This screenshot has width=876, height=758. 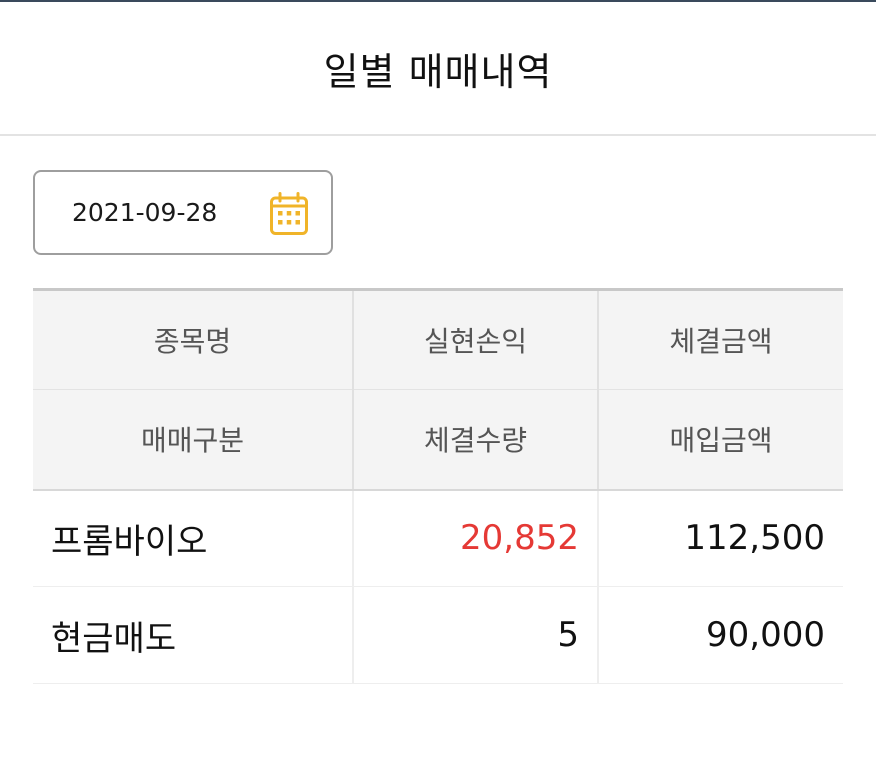 I want to click on date-picker: 2021-09-28, so click(x=183, y=212).